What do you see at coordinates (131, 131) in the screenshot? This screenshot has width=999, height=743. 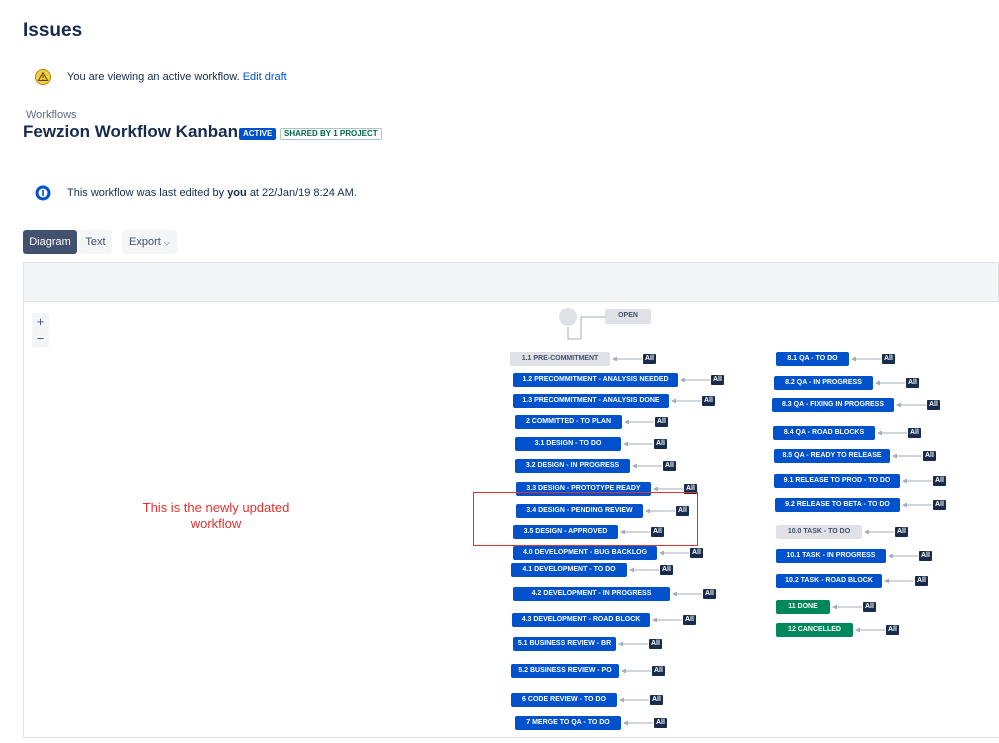 I see `workflow-title: Fewzion Workflow Kanban` at bounding box center [131, 131].